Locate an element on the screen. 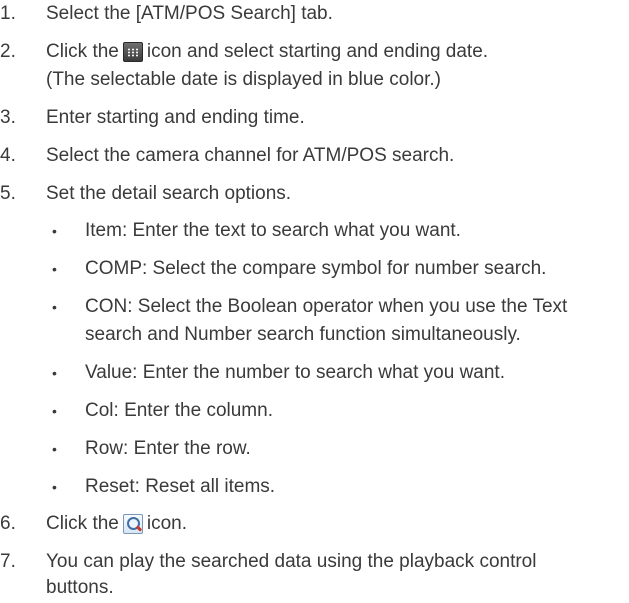 The height and width of the screenshot is (603, 629). step-6: 6. Click the icon. is located at coordinates (314, 524).